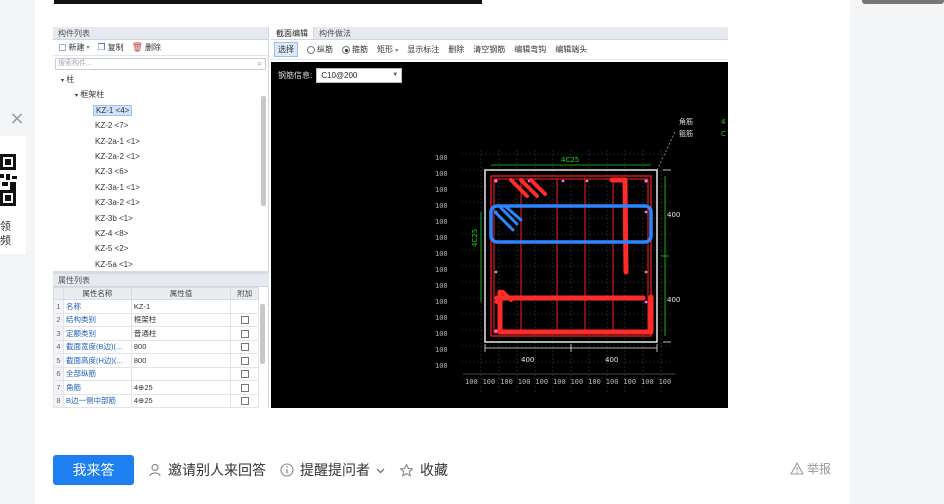 The image size is (944, 504). What do you see at coordinates (160, 94) in the screenshot?
I see `tree-group: ▾ 框架柱` at bounding box center [160, 94].